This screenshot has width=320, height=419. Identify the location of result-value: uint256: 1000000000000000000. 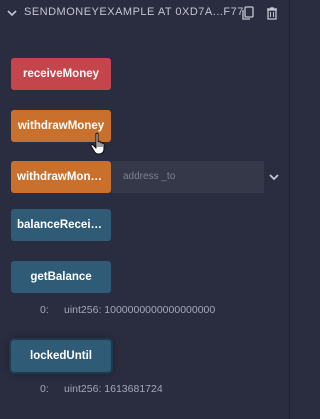
(140, 310).